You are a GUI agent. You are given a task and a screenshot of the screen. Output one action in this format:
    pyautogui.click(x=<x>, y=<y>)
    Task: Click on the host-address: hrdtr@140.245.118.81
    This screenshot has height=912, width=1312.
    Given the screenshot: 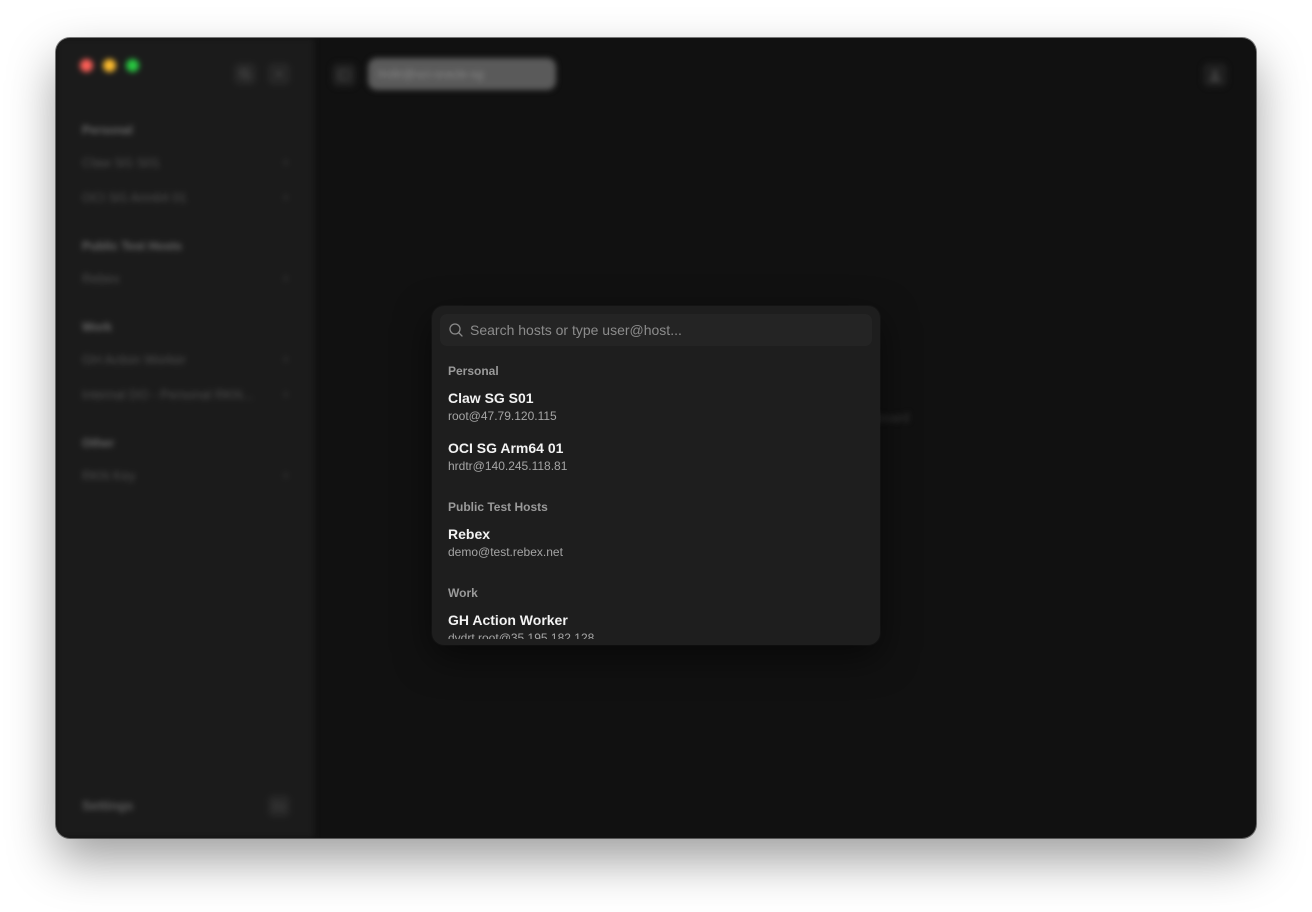 What is the action you would take?
    pyautogui.click(x=508, y=466)
    